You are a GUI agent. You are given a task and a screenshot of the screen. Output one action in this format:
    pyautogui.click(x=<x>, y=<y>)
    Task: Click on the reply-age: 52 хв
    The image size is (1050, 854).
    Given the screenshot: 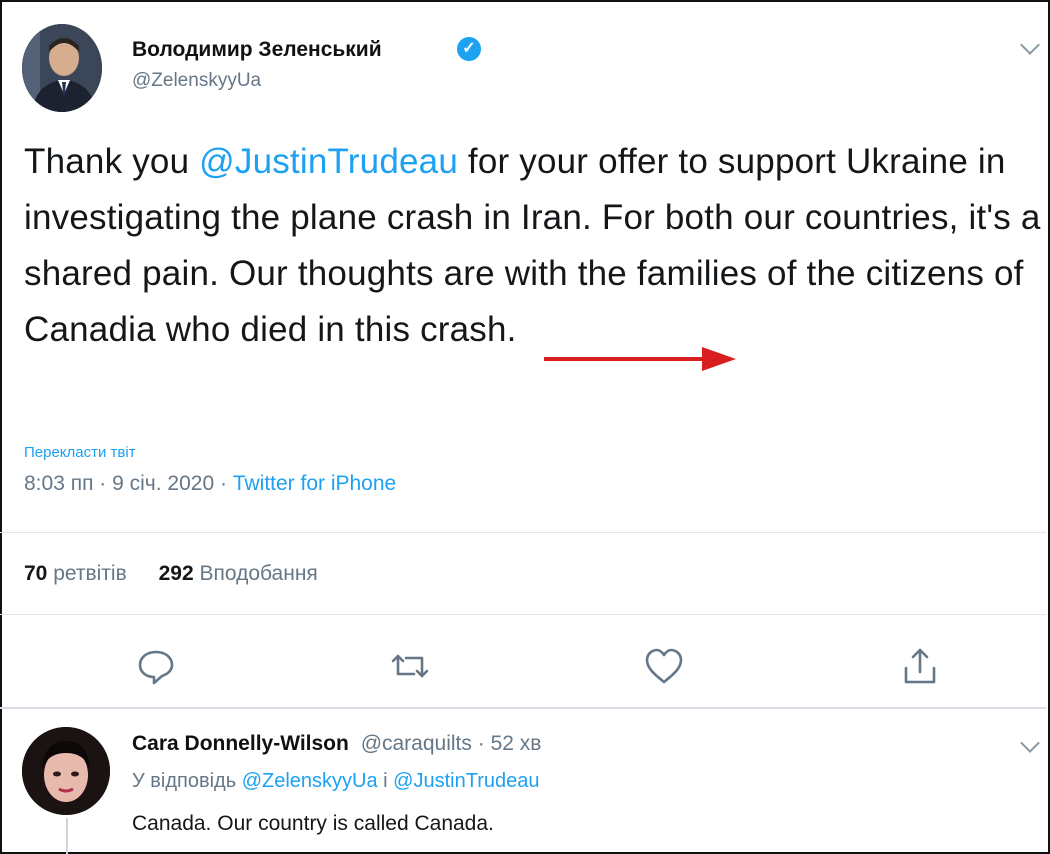 What is the action you would take?
    pyautogui.click(x=516, y=743)
    